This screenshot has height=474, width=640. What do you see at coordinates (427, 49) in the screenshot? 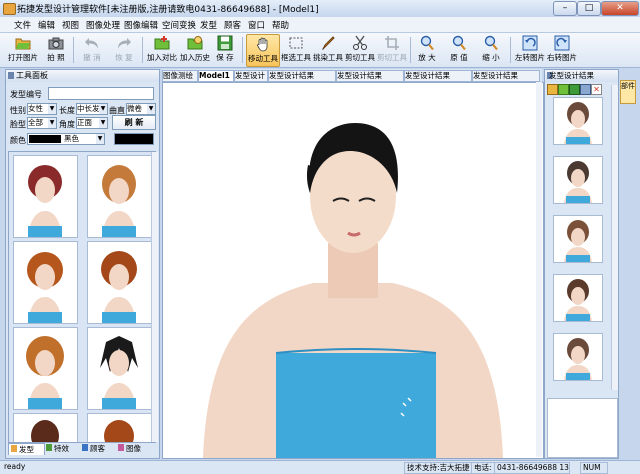
I see `zoom-in-button: 放 大` at bounding box center [427, 49].